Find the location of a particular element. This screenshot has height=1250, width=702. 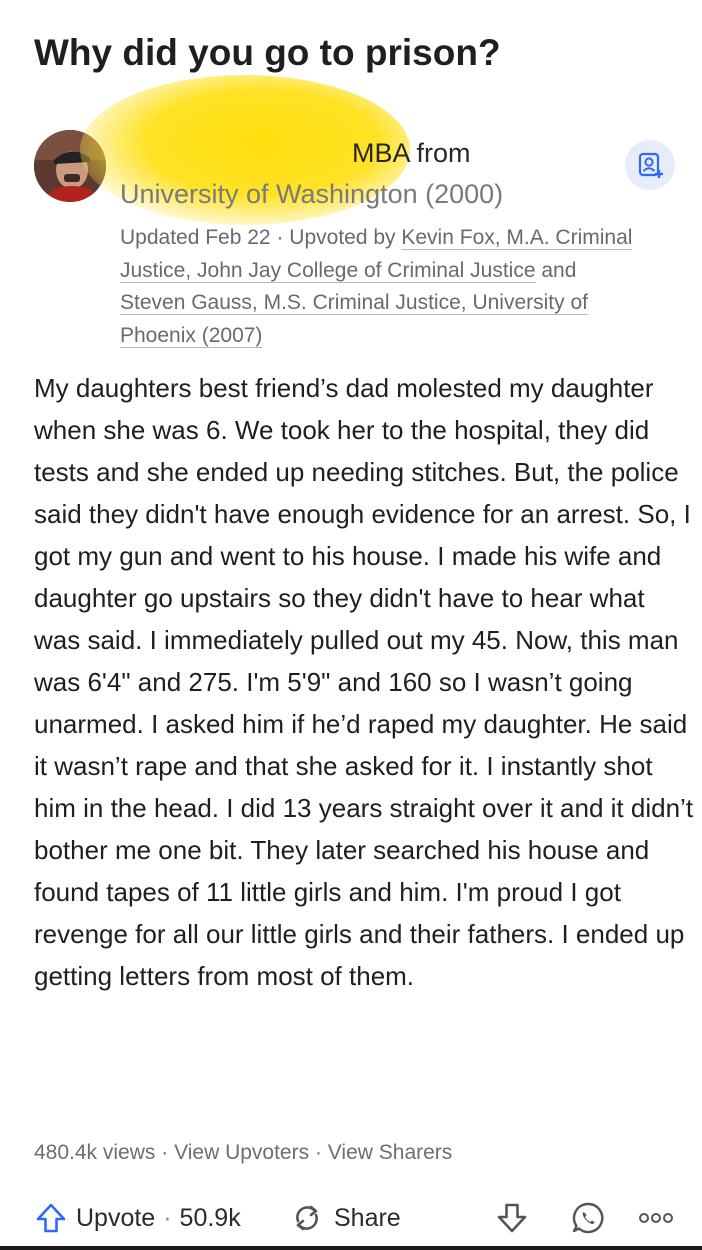

share-button: Share is located at coordinates (345, 1218).